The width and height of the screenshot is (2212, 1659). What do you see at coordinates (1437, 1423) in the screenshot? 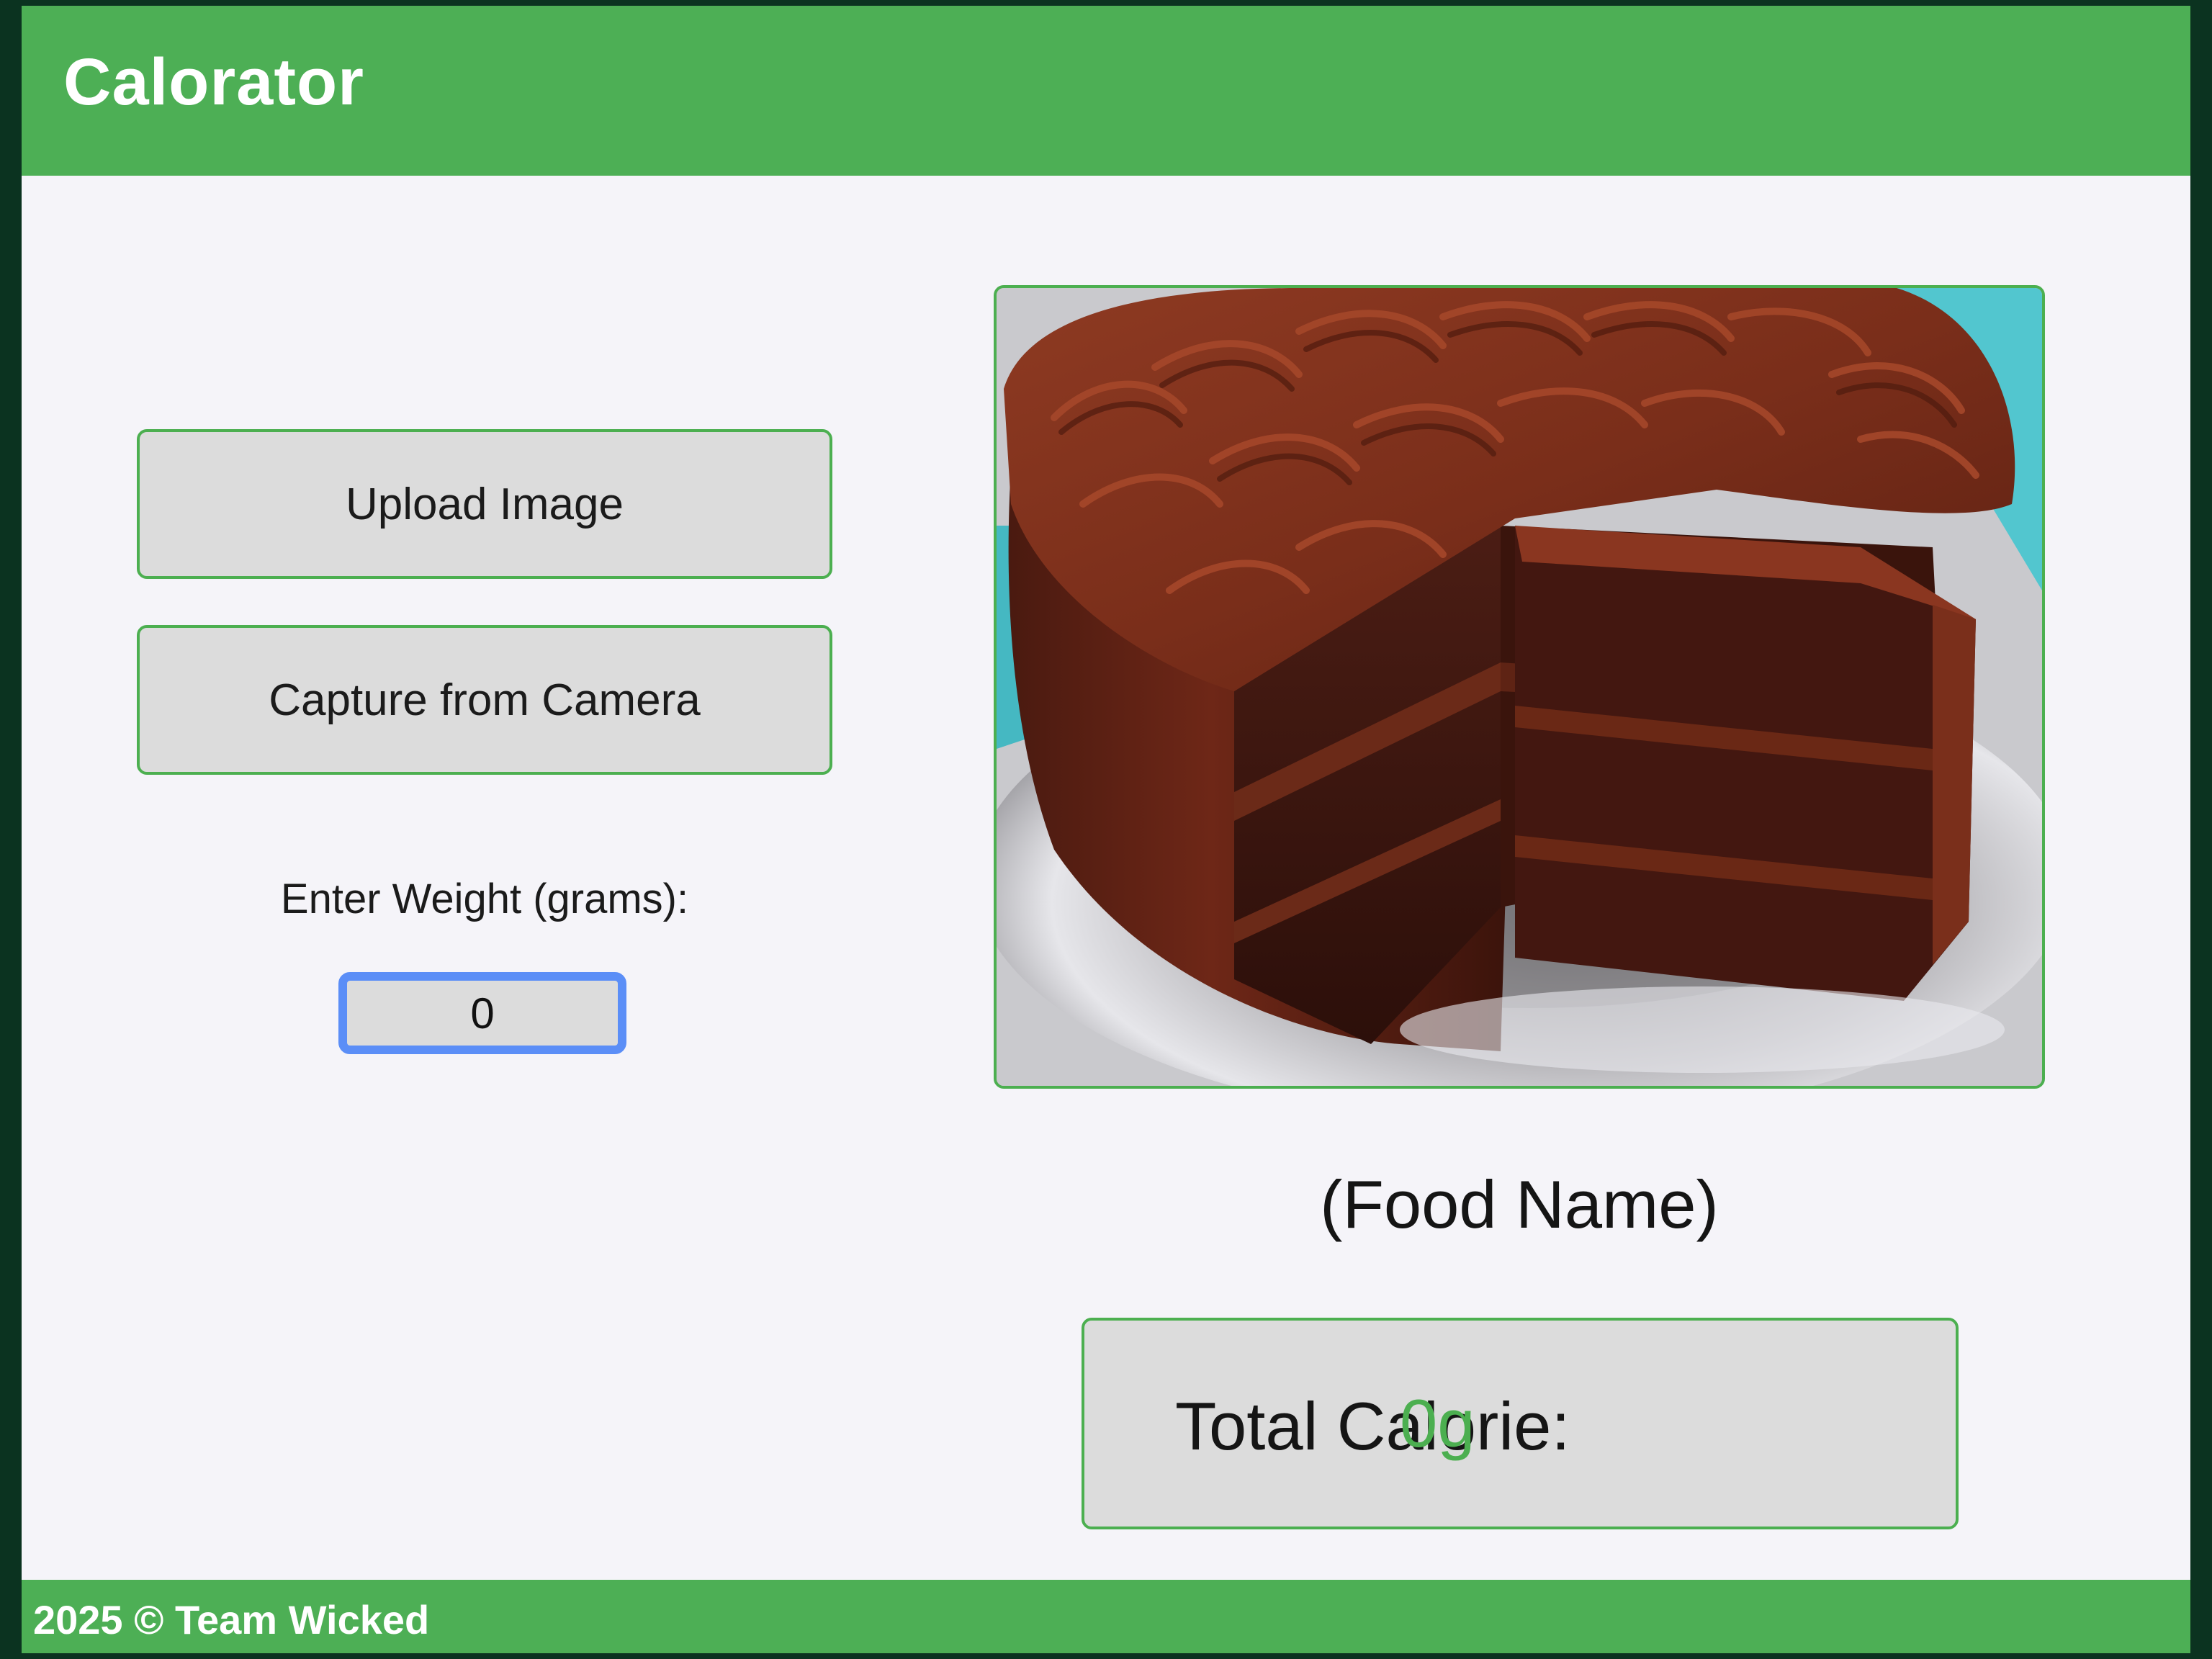
I see `calorie-value: 0g` at bounding box center [1437, 1423].